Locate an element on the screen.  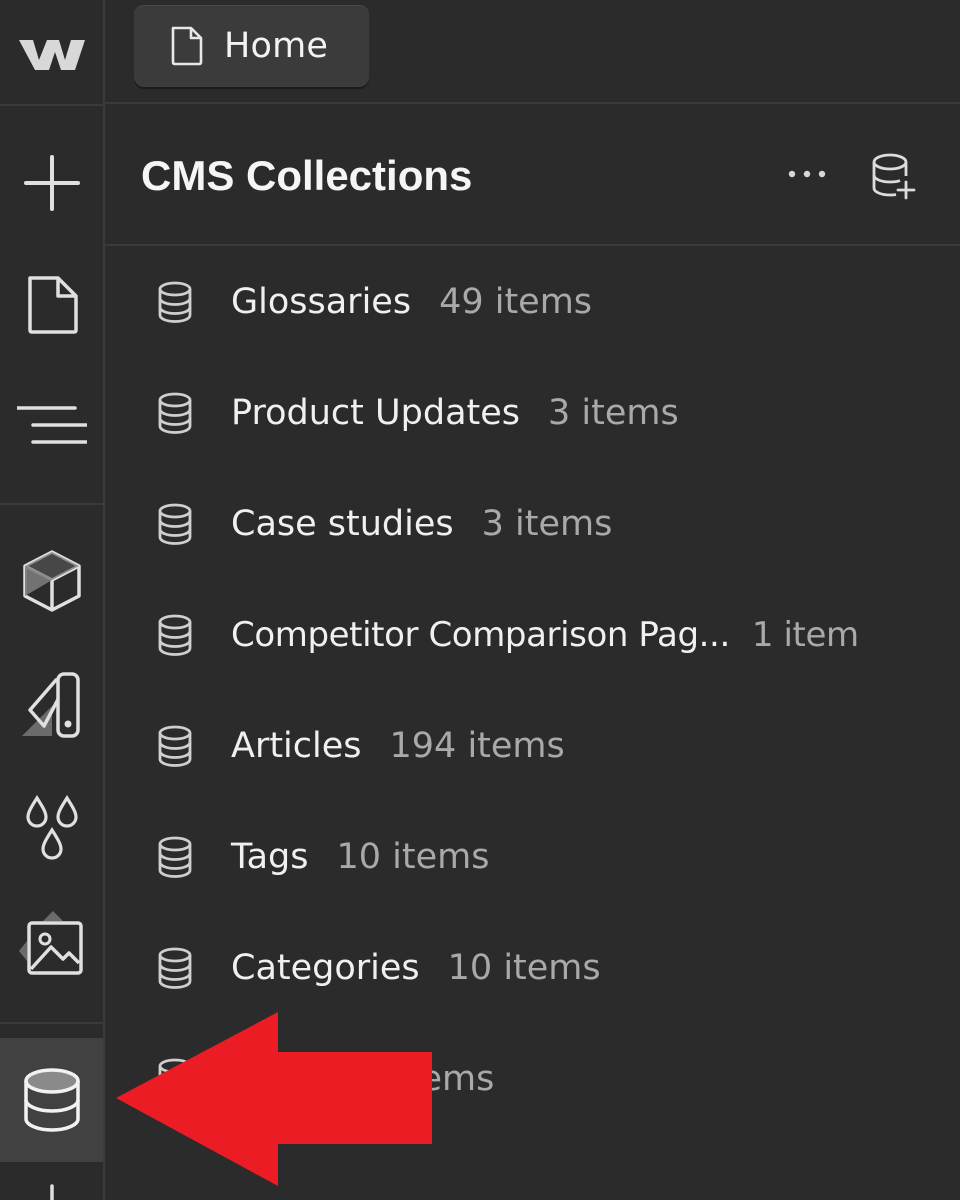
collection-item: Categories 10 items is located at coordinates (532, 967).